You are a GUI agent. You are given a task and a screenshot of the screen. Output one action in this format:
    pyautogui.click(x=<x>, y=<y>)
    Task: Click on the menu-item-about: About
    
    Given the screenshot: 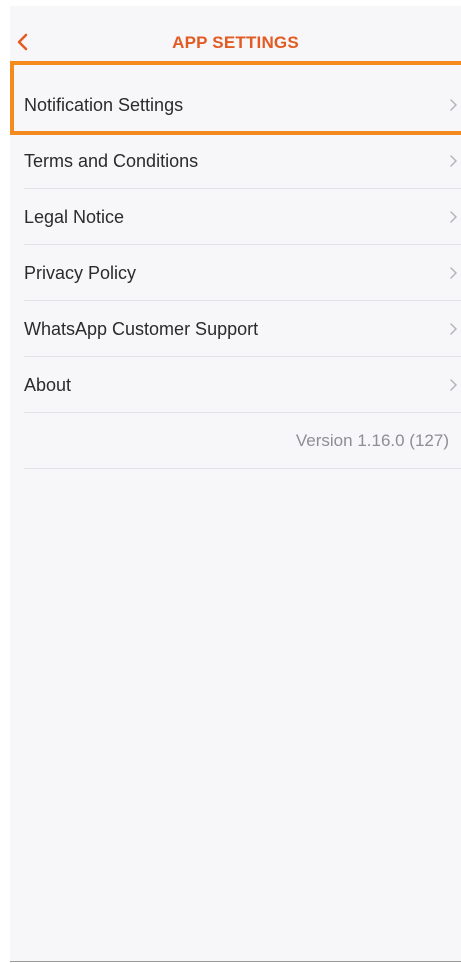 What is the action you would take?
    pyautogui.click(x=235, y=385)
    